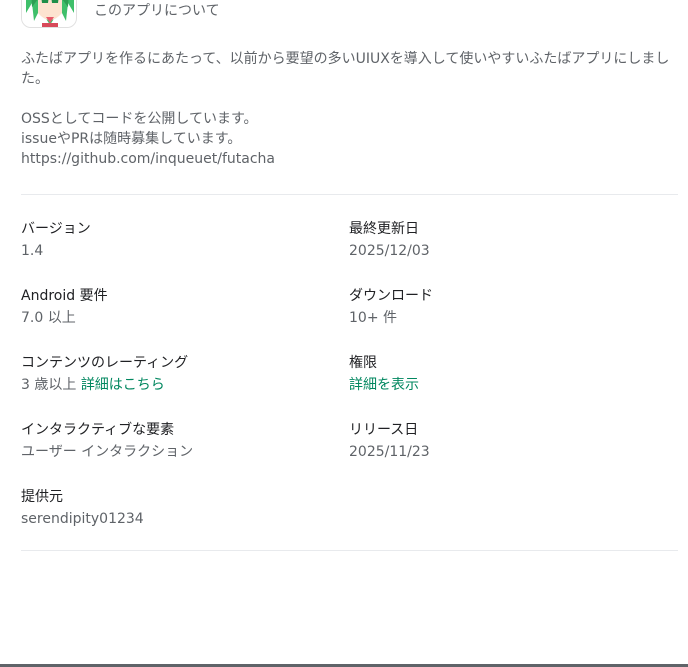 This screenshot has height=667, width=688. I want to click on info-value: 詳細を表示, so click(509, 385).